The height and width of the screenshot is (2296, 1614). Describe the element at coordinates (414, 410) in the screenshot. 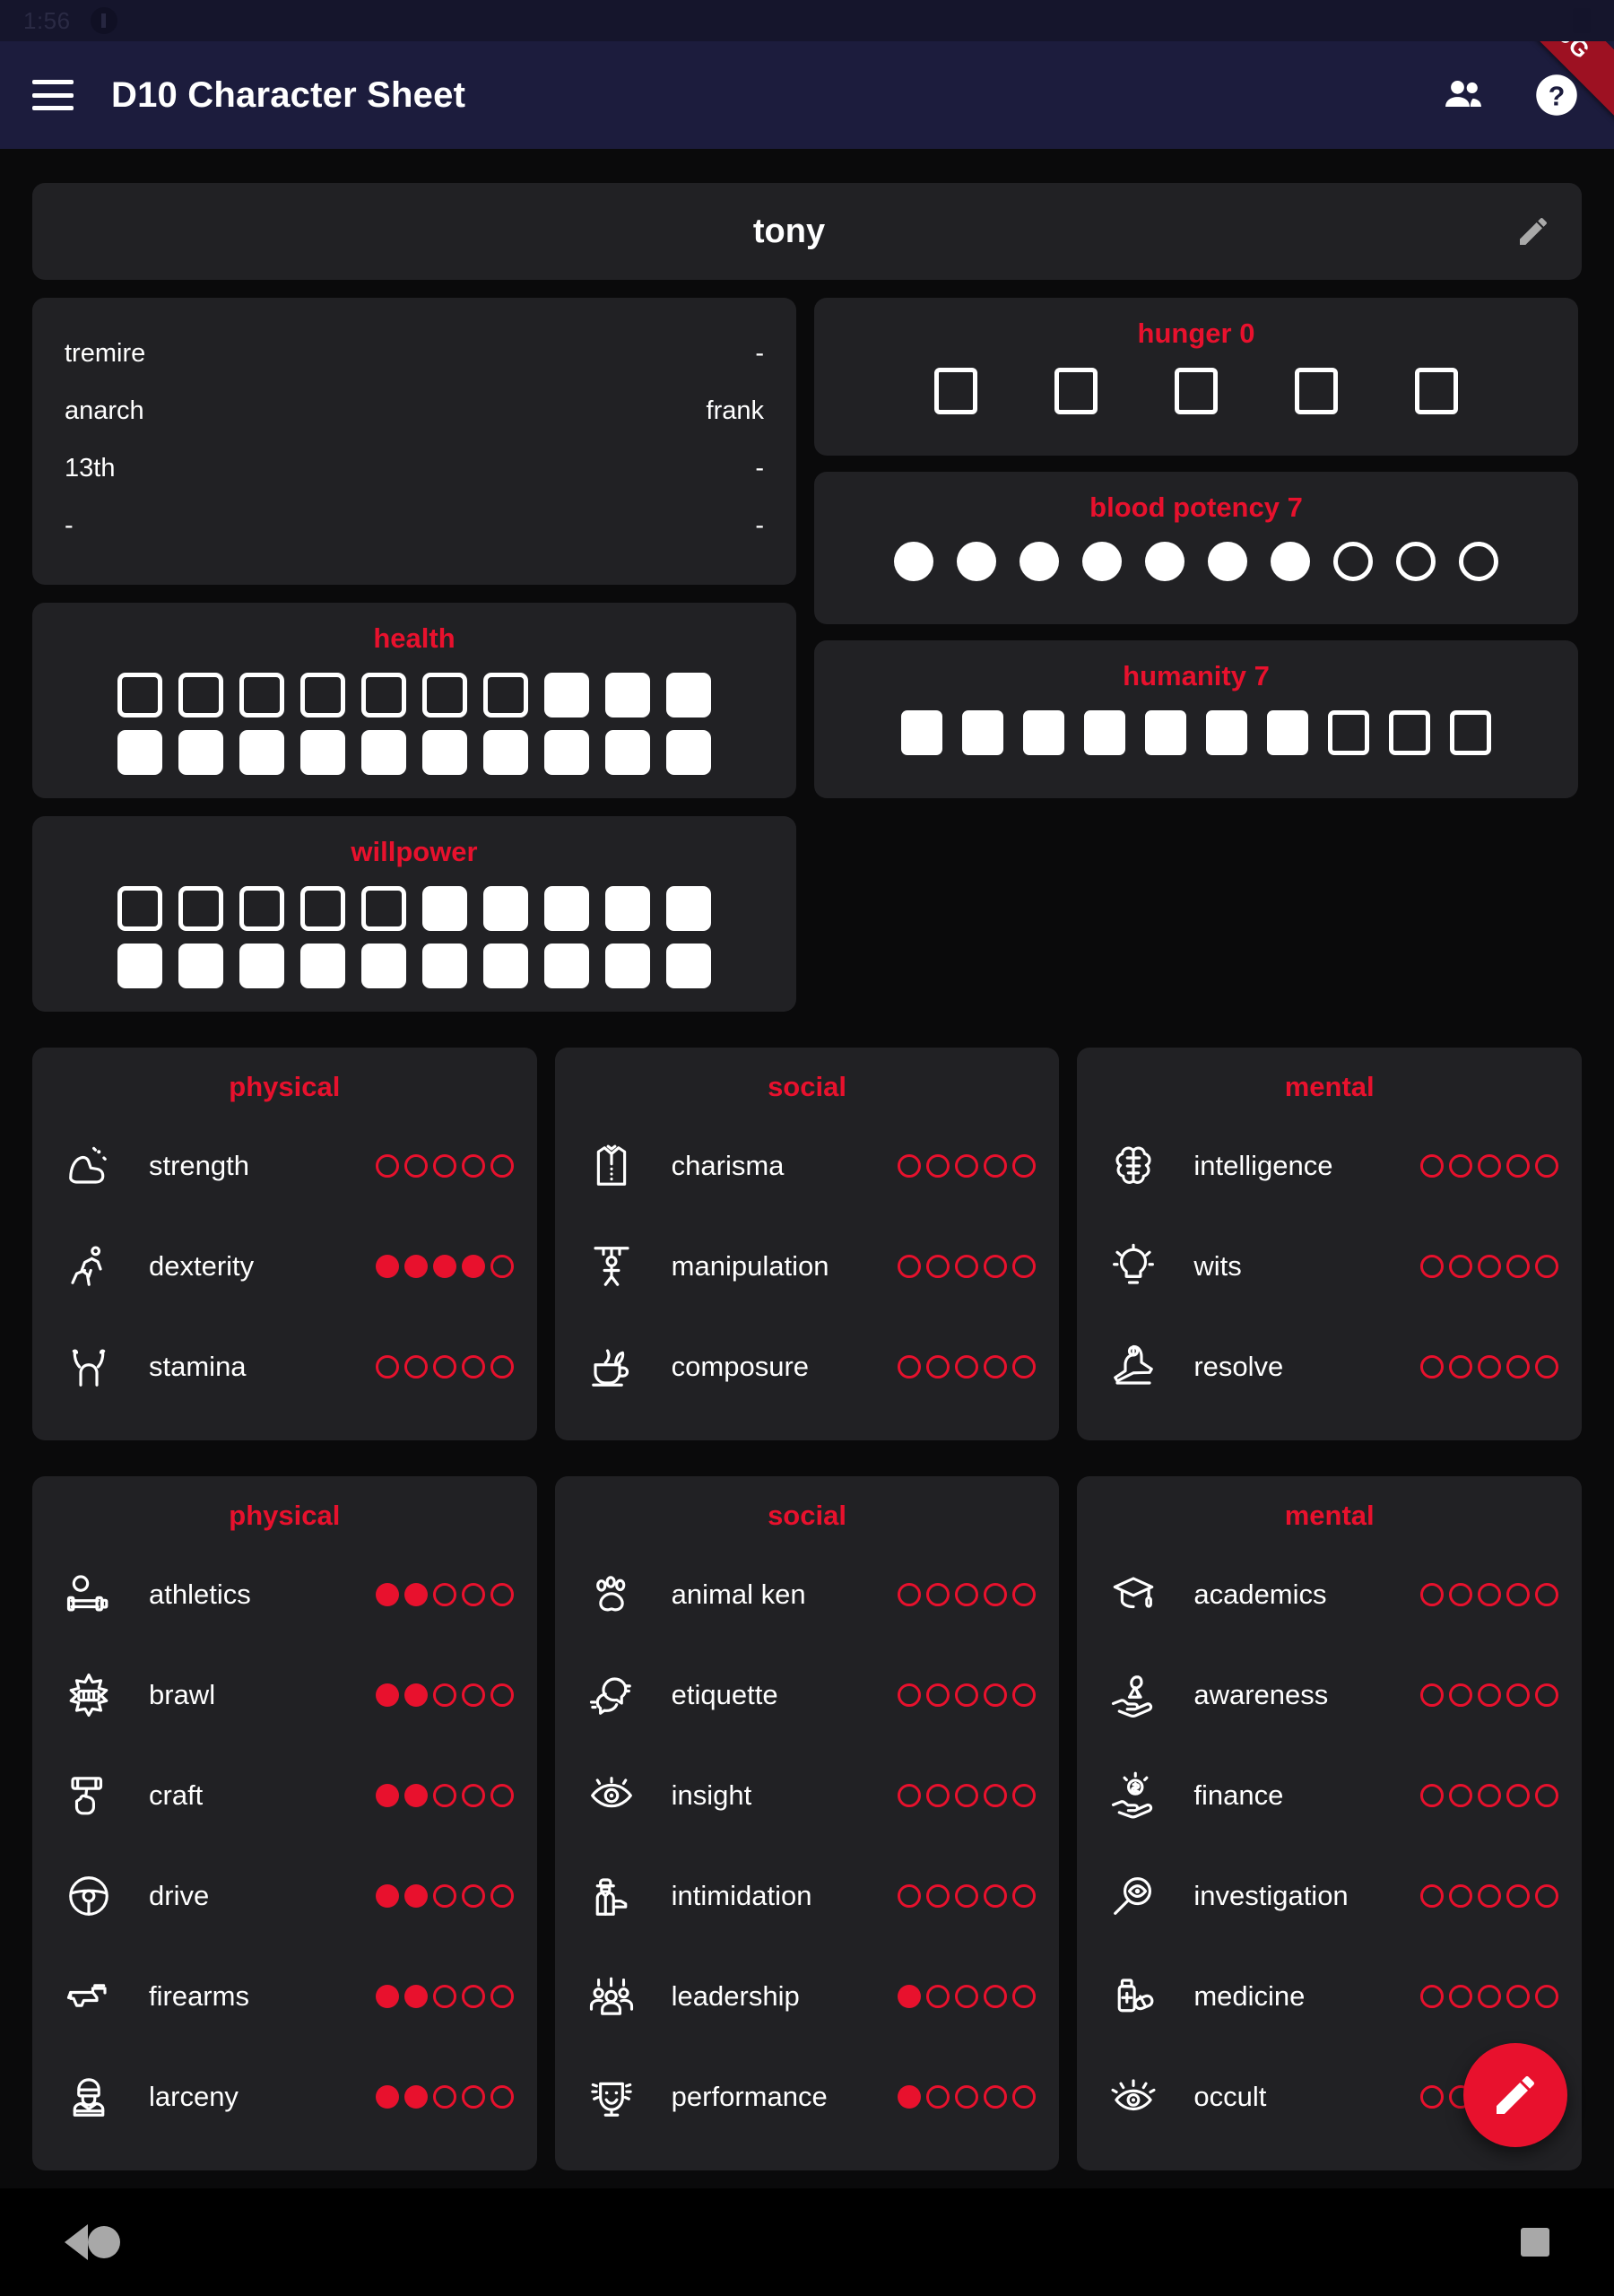

I see `table-row: anarch frank` at that location.